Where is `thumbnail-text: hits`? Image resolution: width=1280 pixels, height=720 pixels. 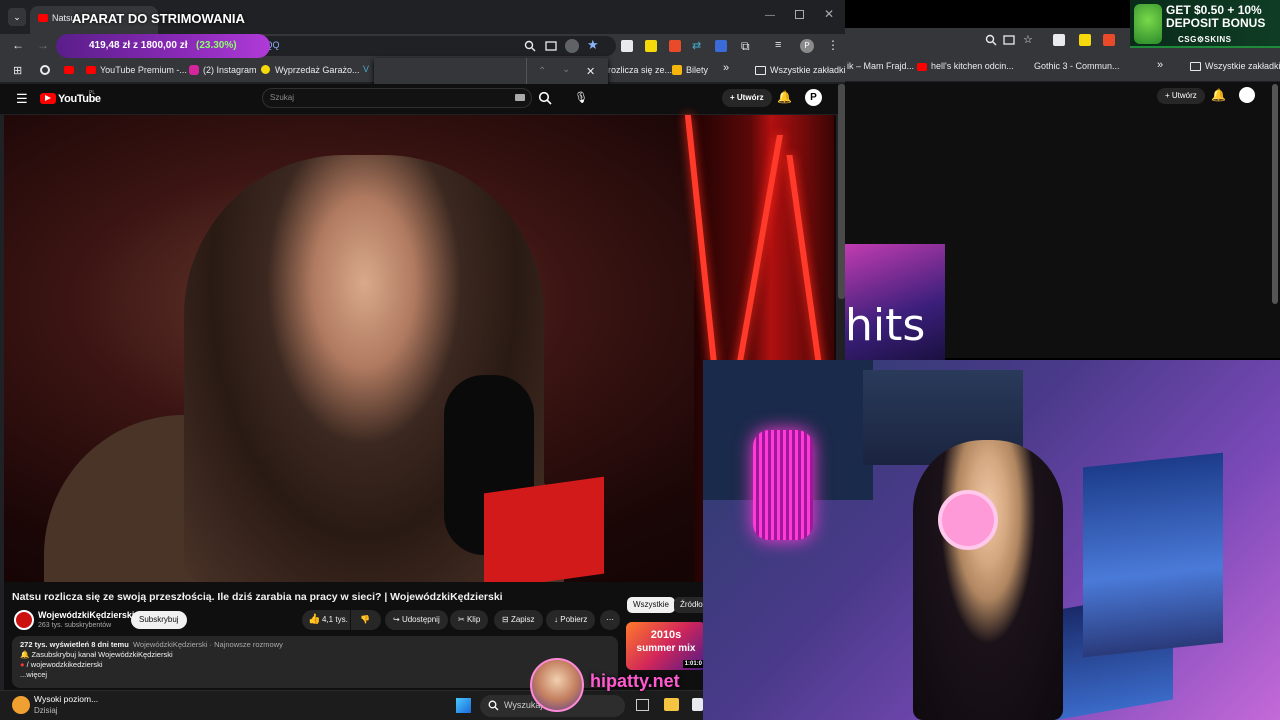 thumbnail-text: hits is located at coordinates (885, 325).